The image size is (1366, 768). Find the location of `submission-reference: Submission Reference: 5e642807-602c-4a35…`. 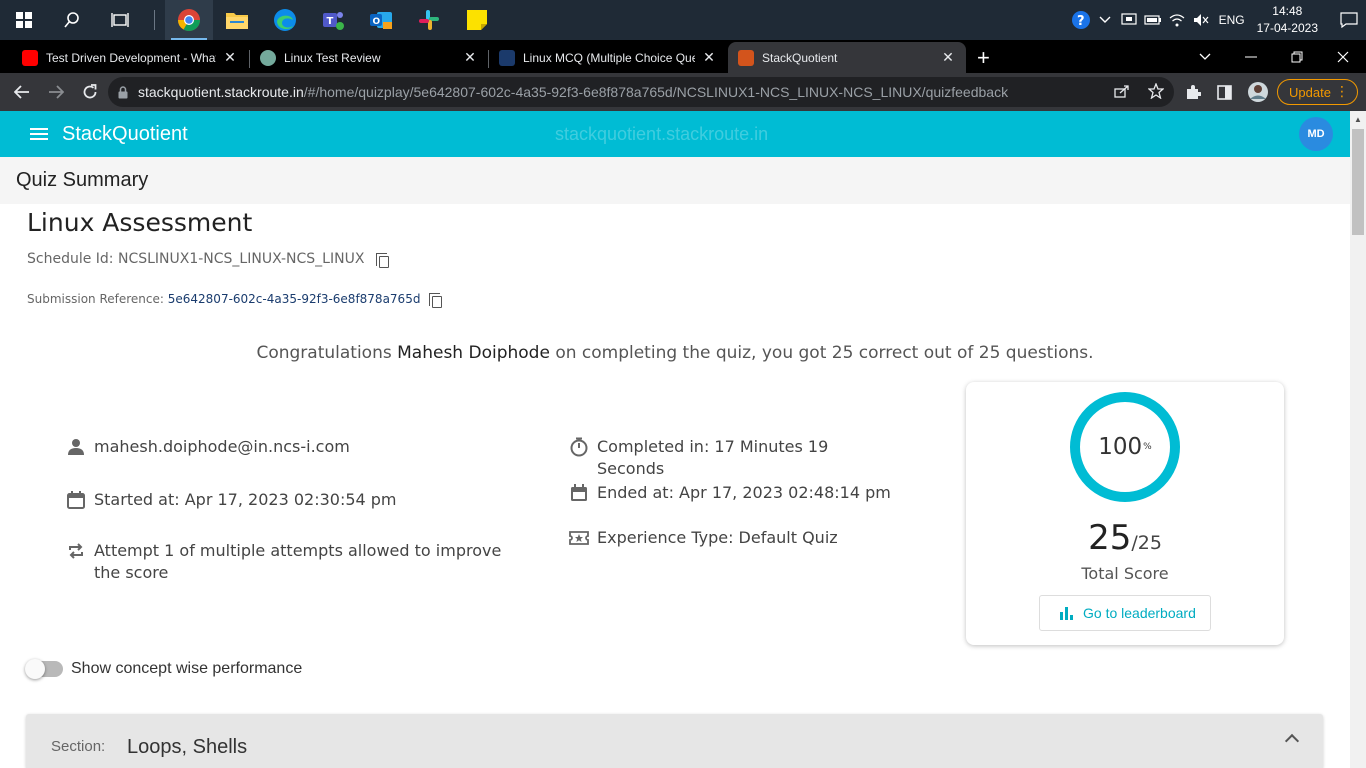

submission-reference: Submission Reference: 5e642807-602c-4a35… is located at coordinates (223, 299).